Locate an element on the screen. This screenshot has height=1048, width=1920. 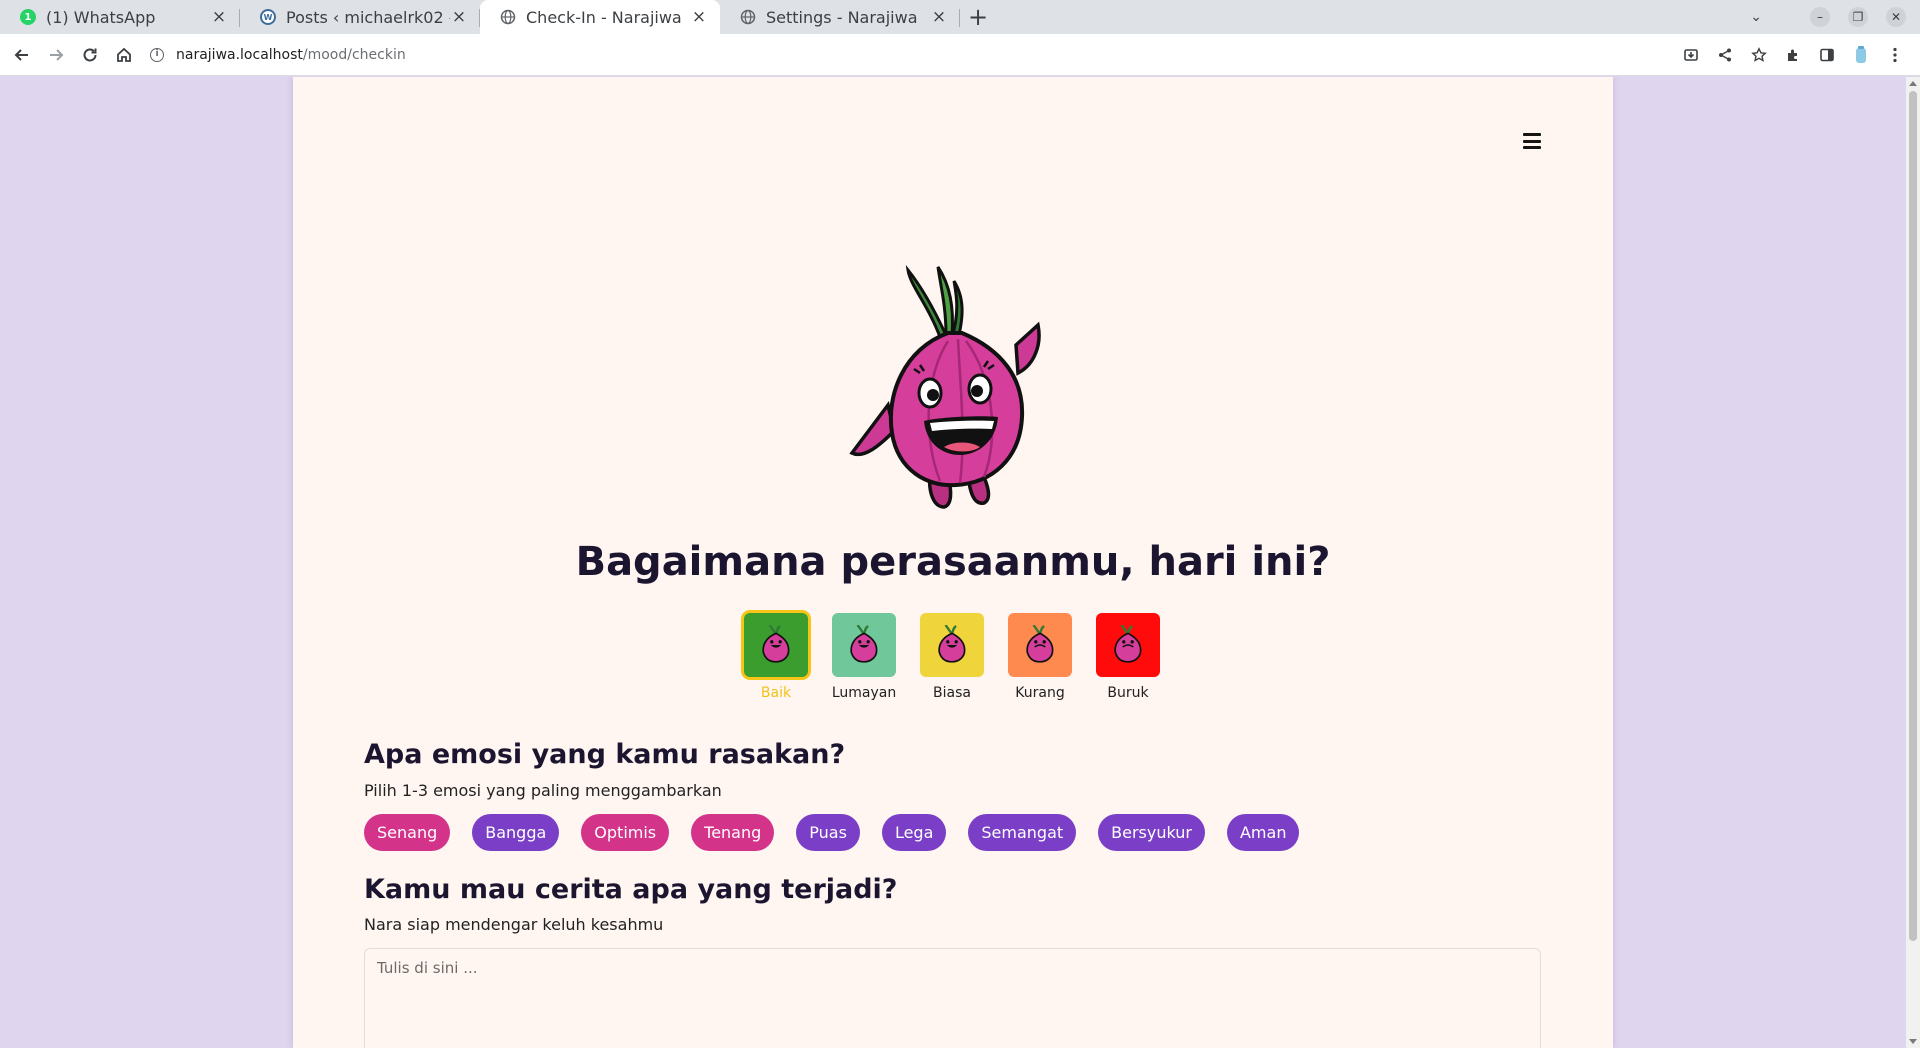
home-icon is located at coordinates (124, 55).